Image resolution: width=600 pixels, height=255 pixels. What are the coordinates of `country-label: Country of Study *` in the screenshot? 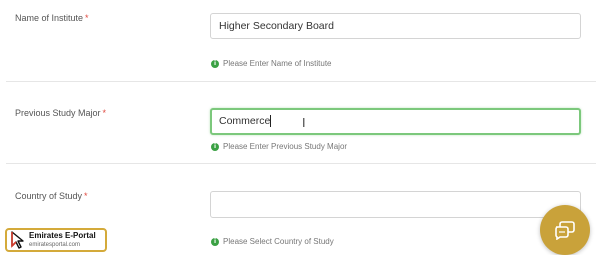 It's located at (51, 196).